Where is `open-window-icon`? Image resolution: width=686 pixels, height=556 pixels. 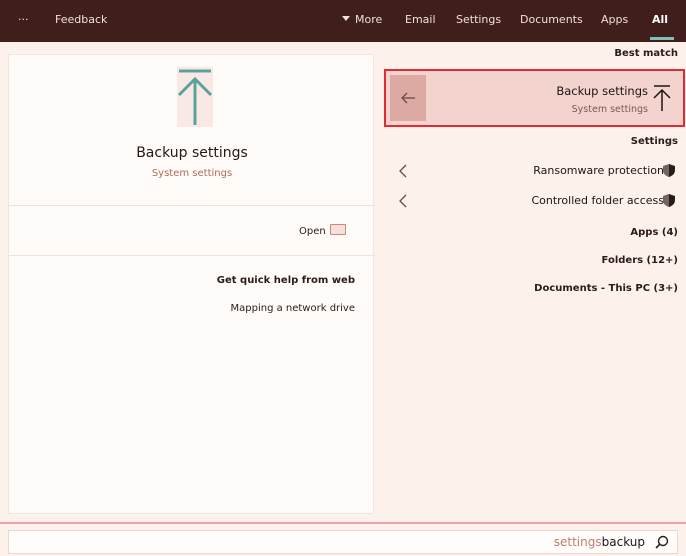
open-window-icon is located at coordinates (337, 229).